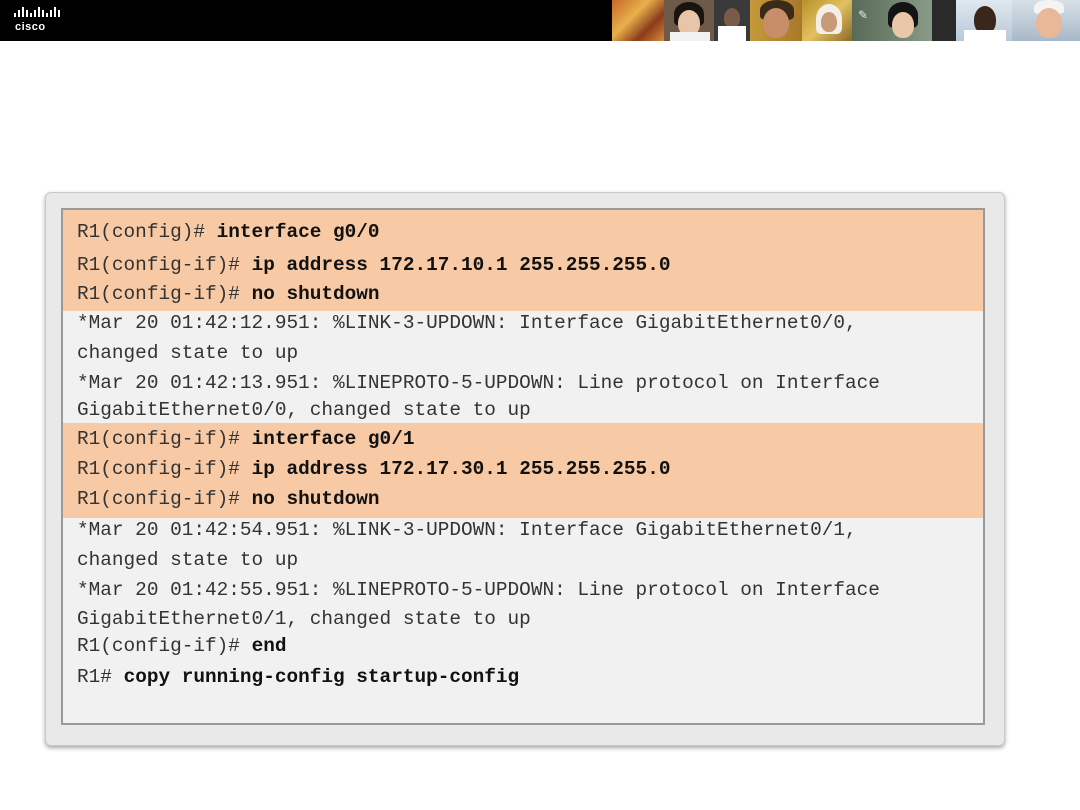 This screenshot has height=810, width=1080. I want to click on cisco-logo: cisco, so click(39, 21).